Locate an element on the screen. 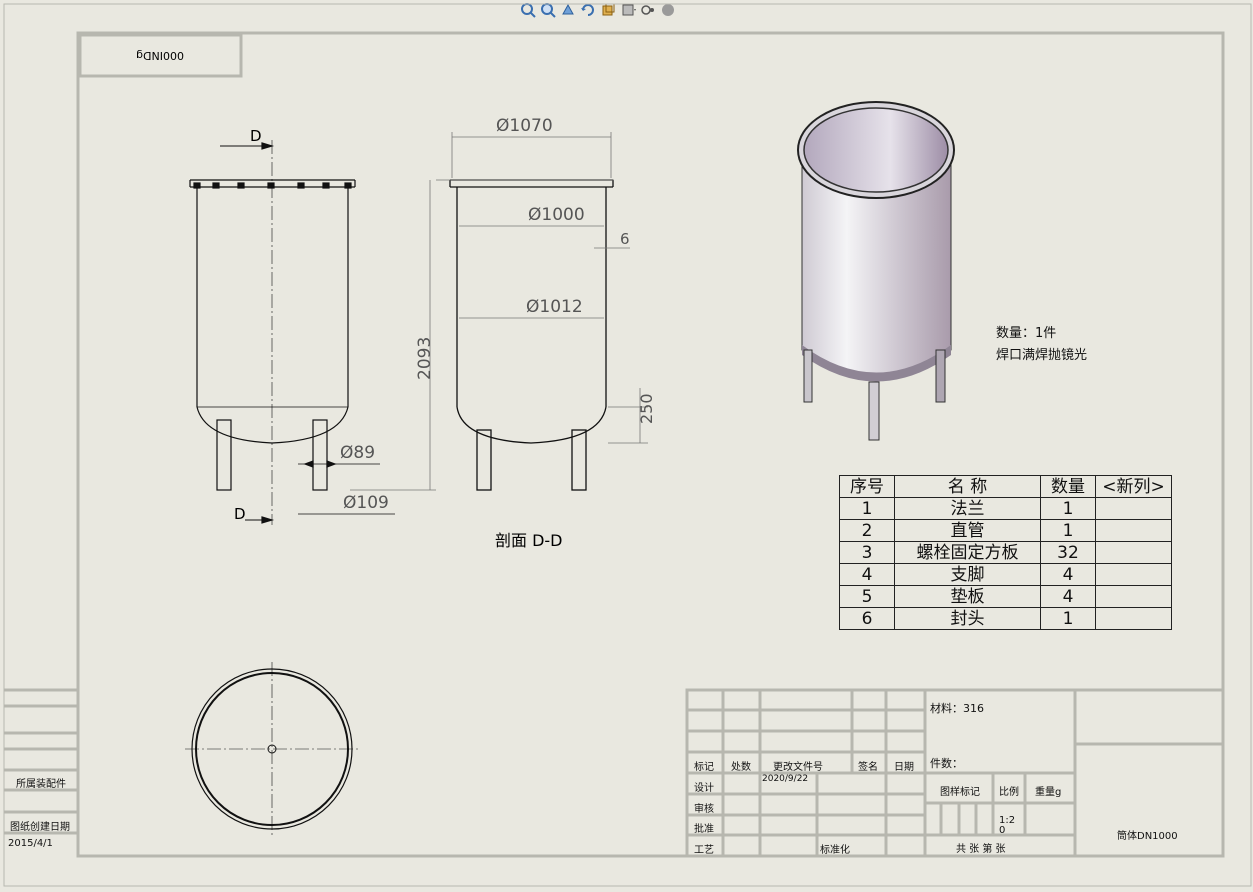 The height and width of the screenshot is (892, 1253). tb-count: 处数 is located at coordinates (741, 767).